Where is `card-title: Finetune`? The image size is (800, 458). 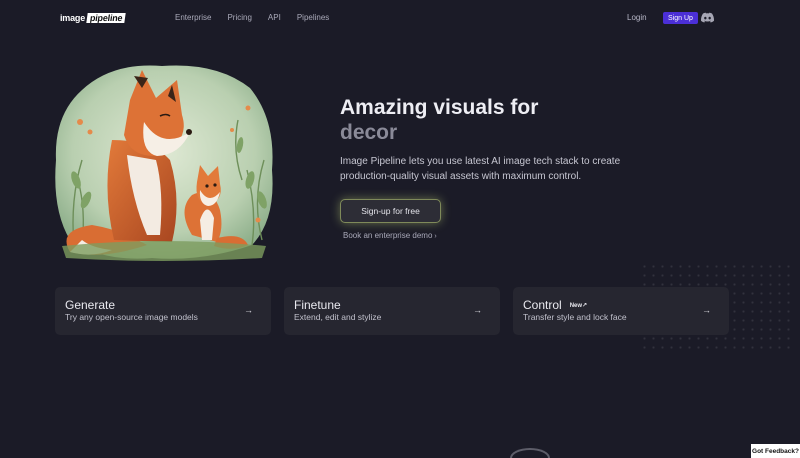 card-title: Finetune is located at coordinates (317, 305).